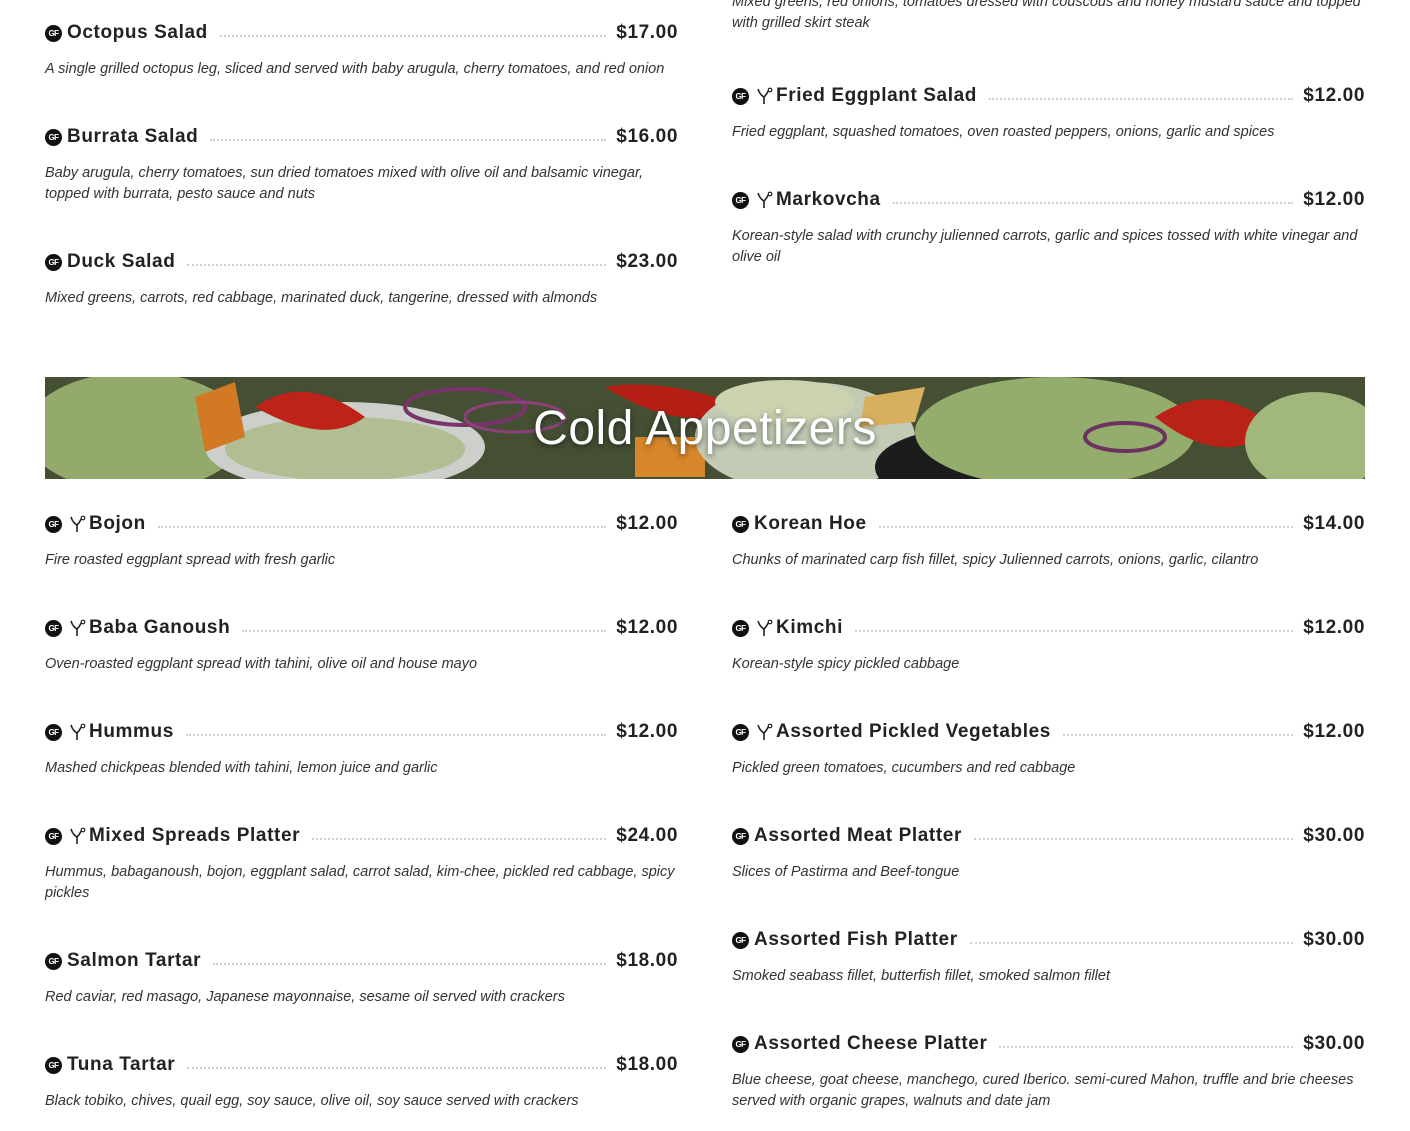 The height and width of the screenshot is (1131, 1410). What do you see at coordinates (809, 627) in the screenshot?
I see `menu-item-name: Kimchi` at bounding box center [809, 627].